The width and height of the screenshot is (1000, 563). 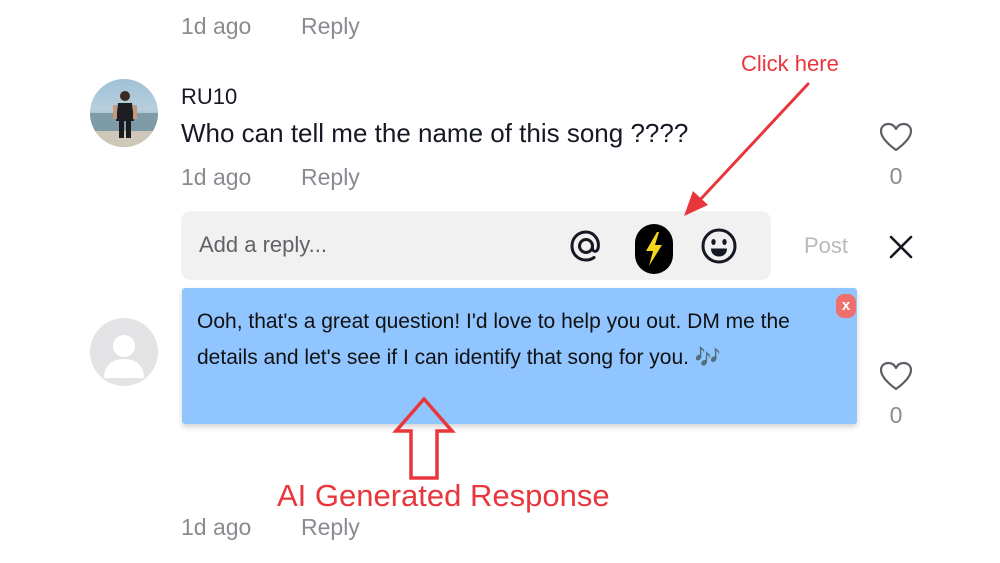 I want to click on click-here-annotation: Click here, so click(x=790, y=63).